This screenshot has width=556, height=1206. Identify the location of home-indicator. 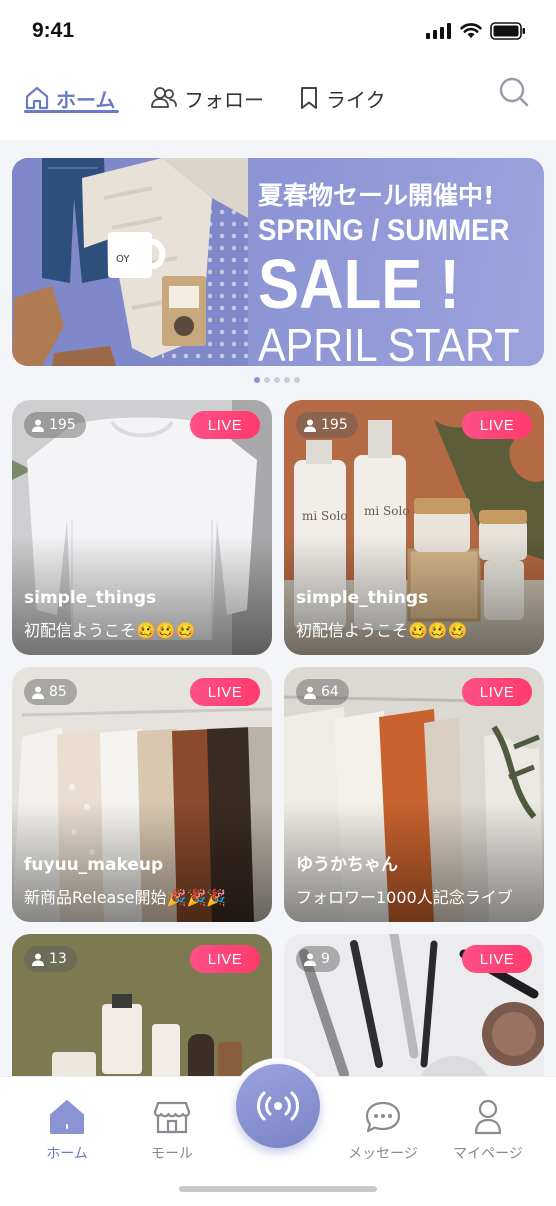
(278, 1189).